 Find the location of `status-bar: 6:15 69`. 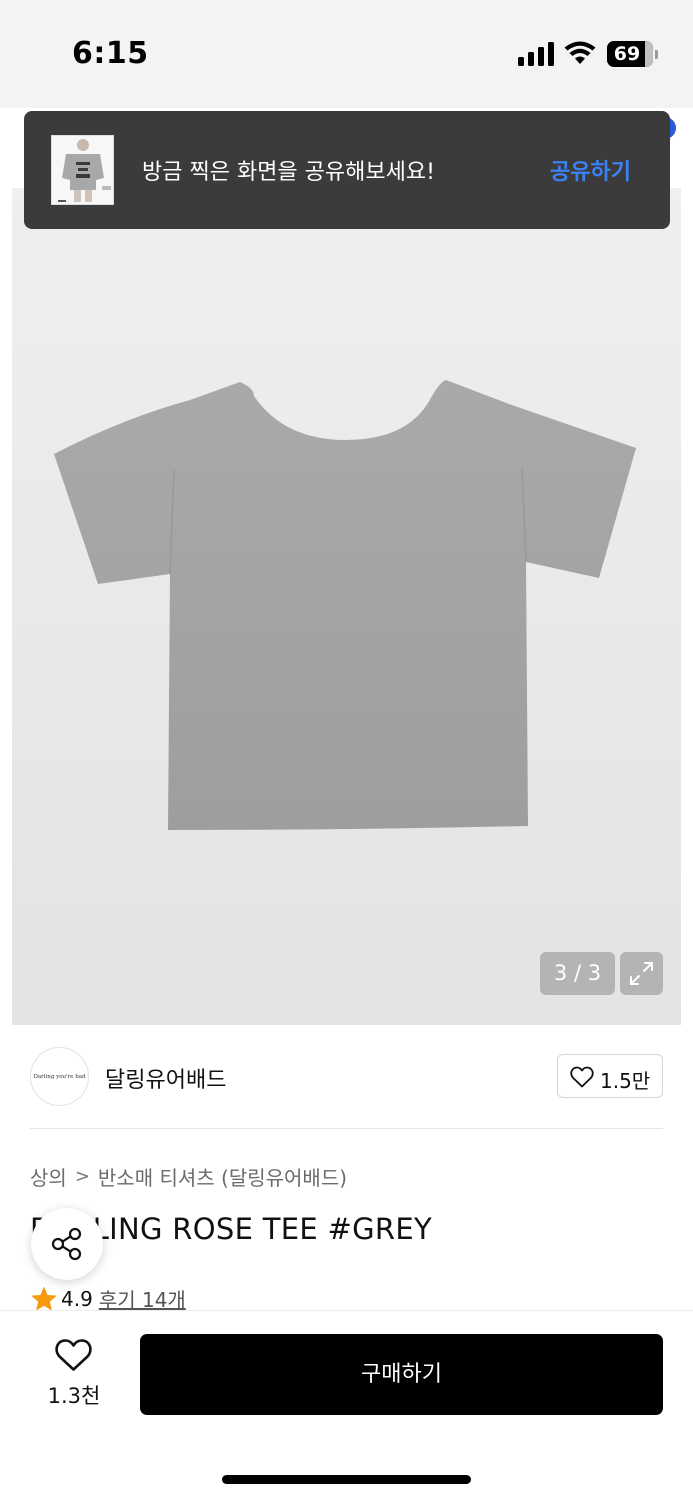

status-bar: 6:15 69 is located at coordinates (346, 54).